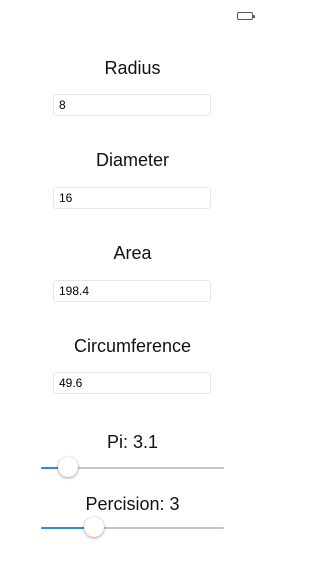 This screenshot has height=574, width=320. I want to click on radius-label: Radius, so click(132, 68).